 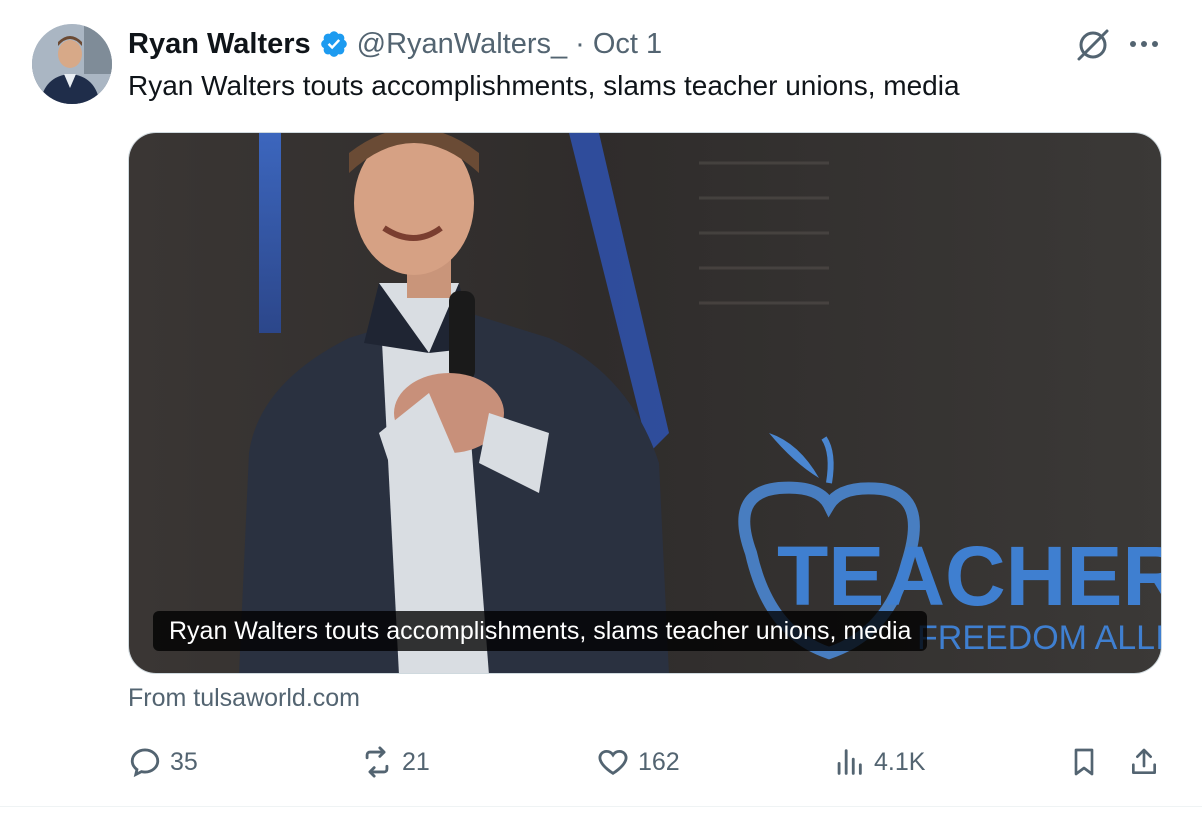 What do you see at coordinates (1093, 45) in the screenshot?
I see `grok-icon` at bounding box center [1093, 45].